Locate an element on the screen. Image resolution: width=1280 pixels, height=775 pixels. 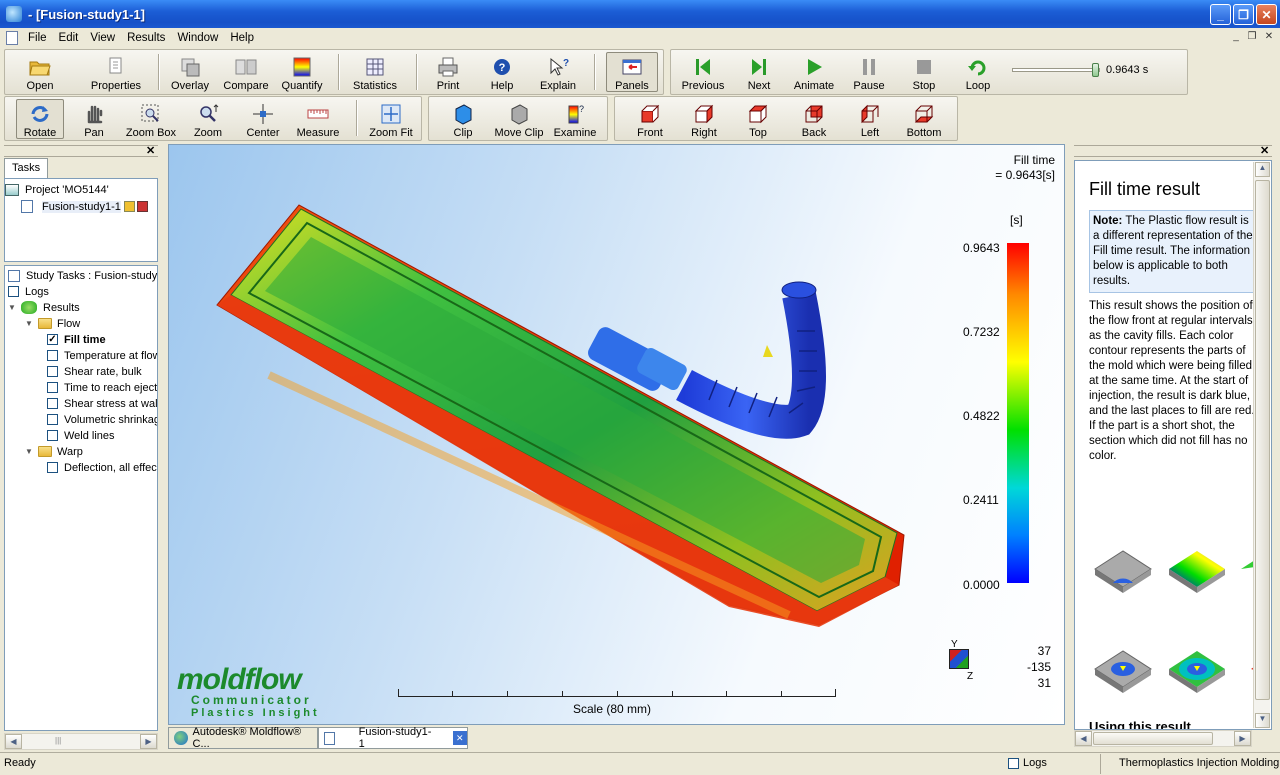
explain-button: ? Explain is located at coordinates (558, 74).